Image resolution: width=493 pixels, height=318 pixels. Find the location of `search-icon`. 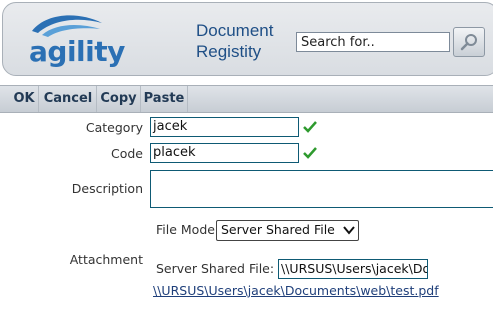

search-icon is located at coordinates (468, 42).